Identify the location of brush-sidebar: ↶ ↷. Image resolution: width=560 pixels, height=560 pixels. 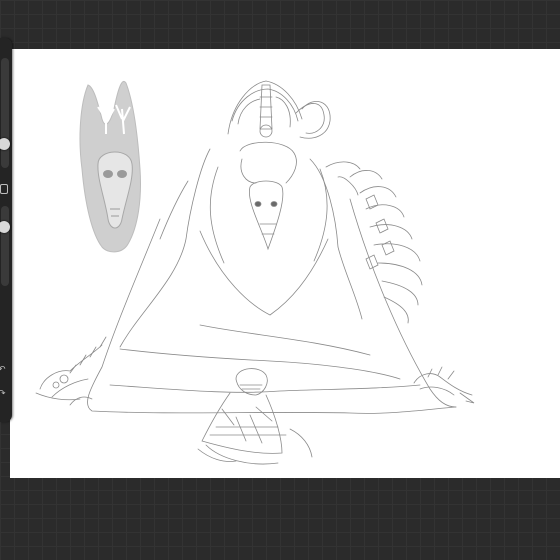
(6, 230).